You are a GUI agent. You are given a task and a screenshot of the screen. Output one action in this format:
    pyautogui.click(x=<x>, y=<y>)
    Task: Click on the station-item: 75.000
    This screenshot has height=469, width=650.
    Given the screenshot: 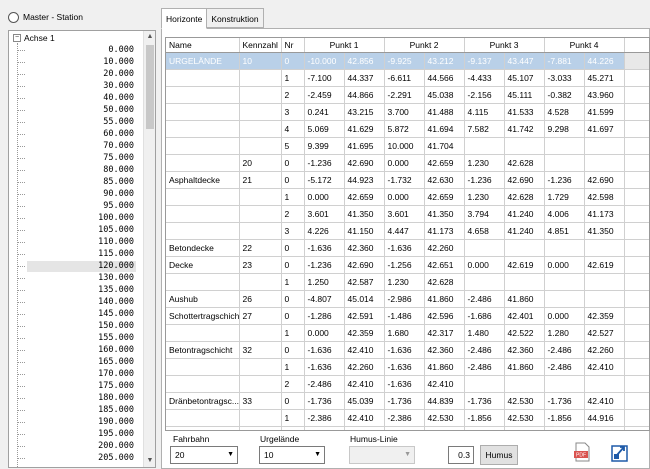 What is the action you would take?
    pyautogui.click(x=76, y=158)
    